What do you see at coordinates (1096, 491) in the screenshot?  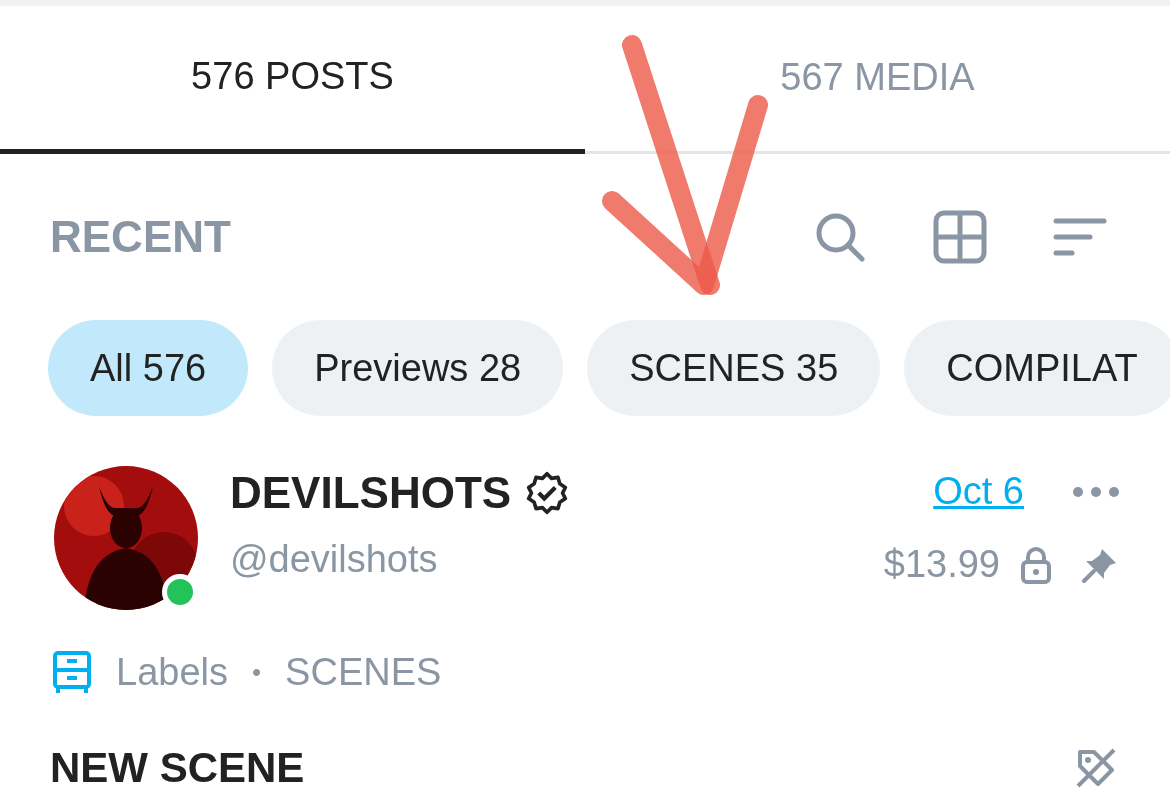 I see `more-icon` at bounding box center [1096, 491].